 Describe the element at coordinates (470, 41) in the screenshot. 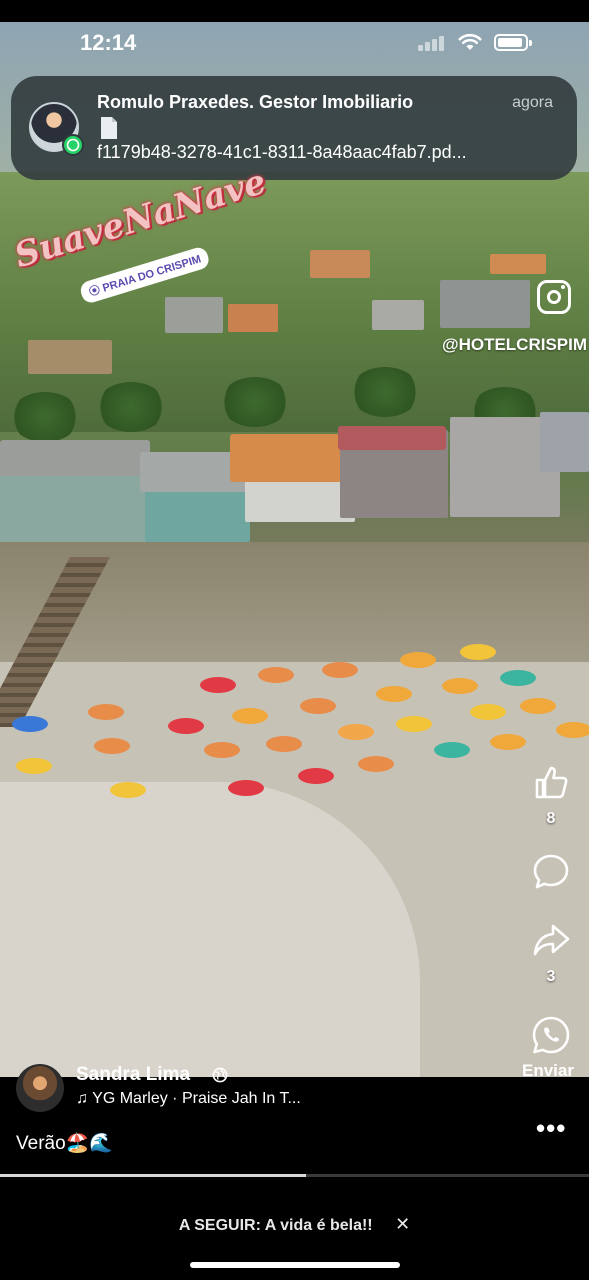

I see `wifi-icon` at that location.